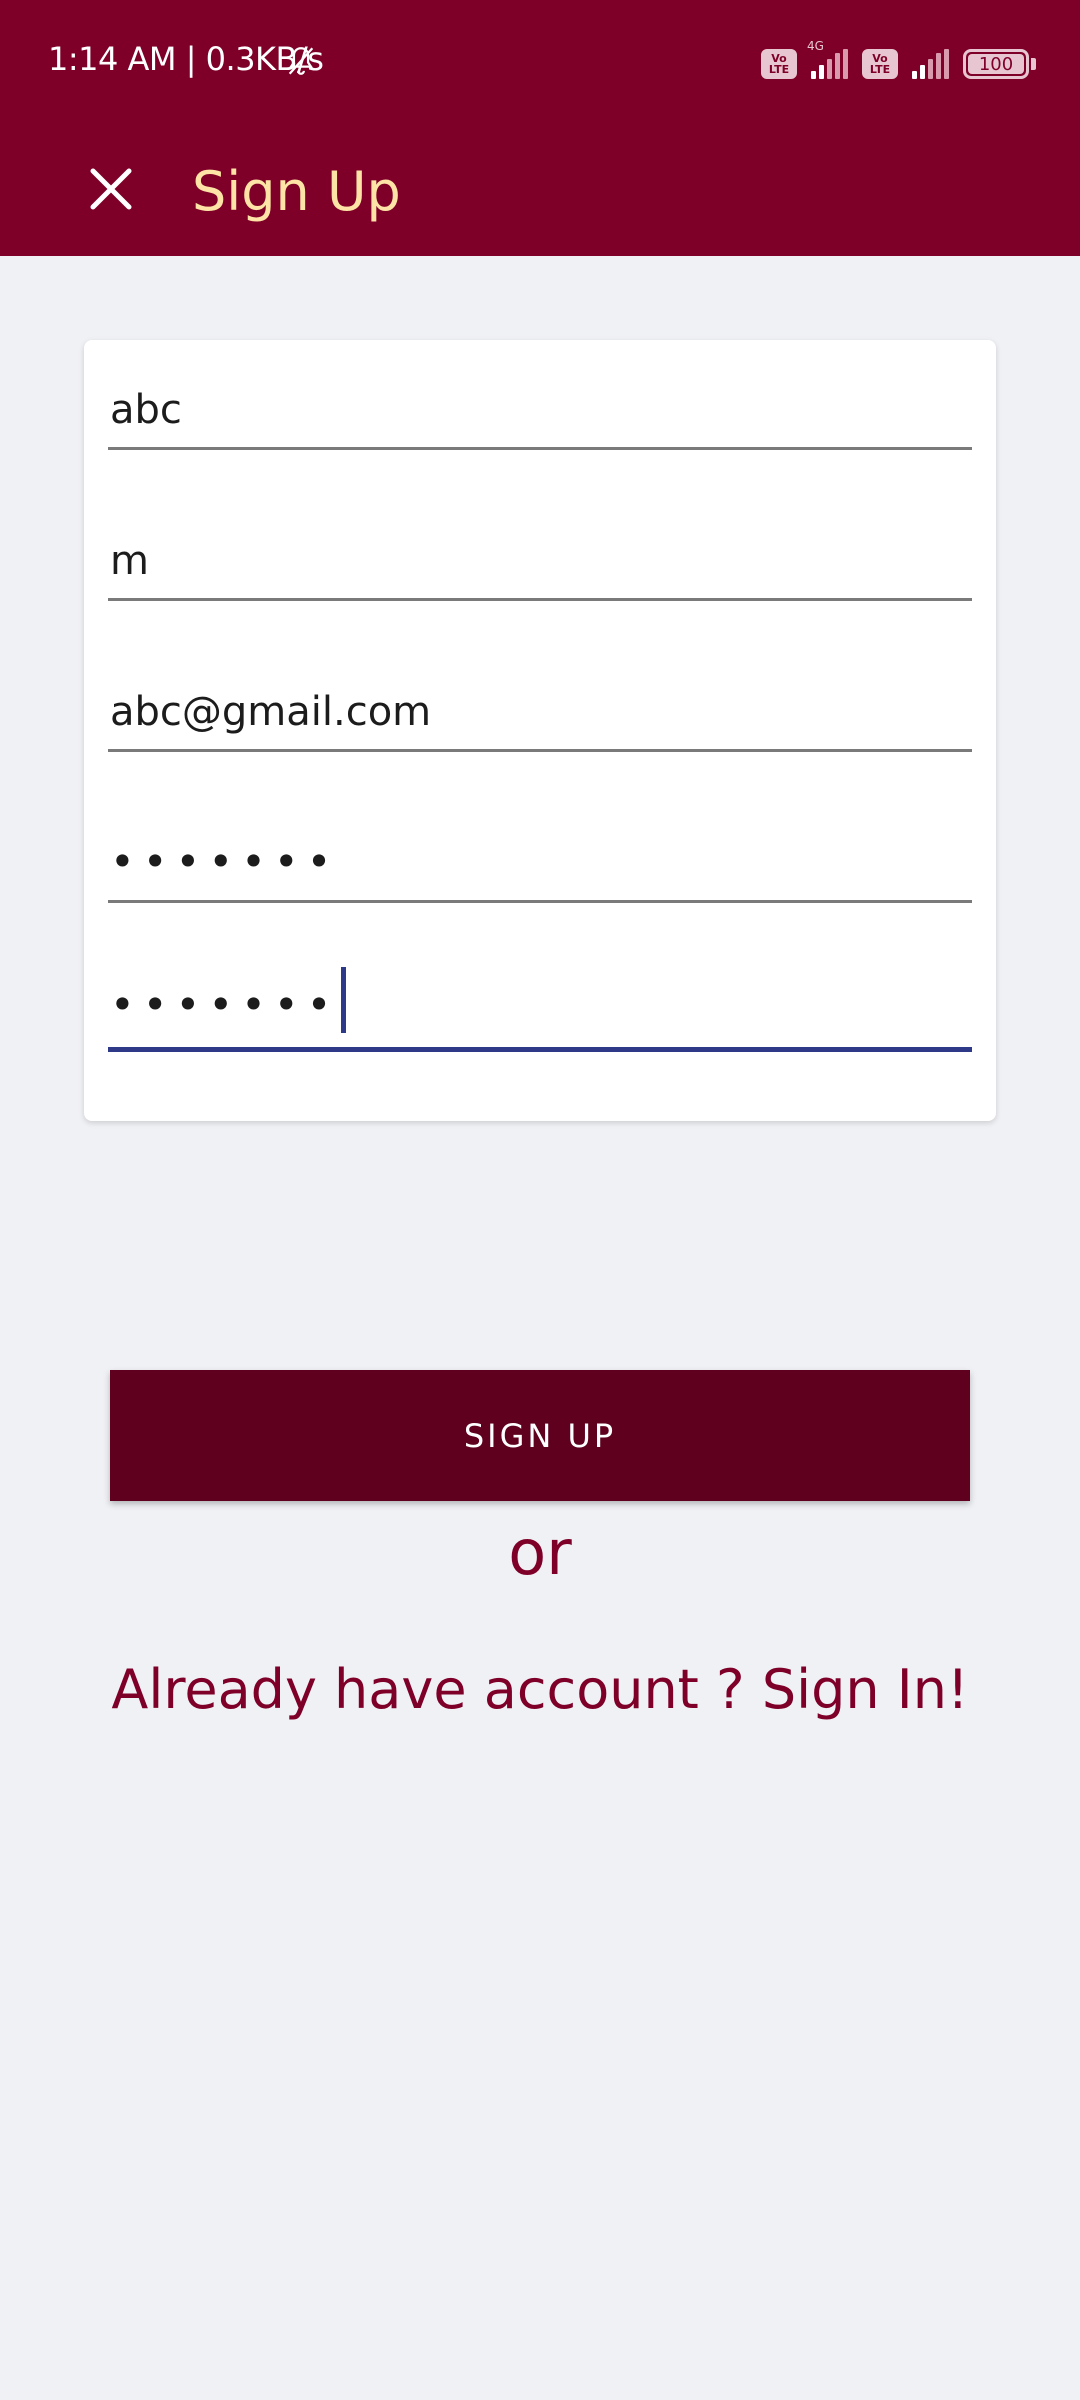 The width and height of the screenshot is (1080, 2400). Describe the element at coordinates (540, 395) in the screenshot. I see `name-field: abc` at that location.